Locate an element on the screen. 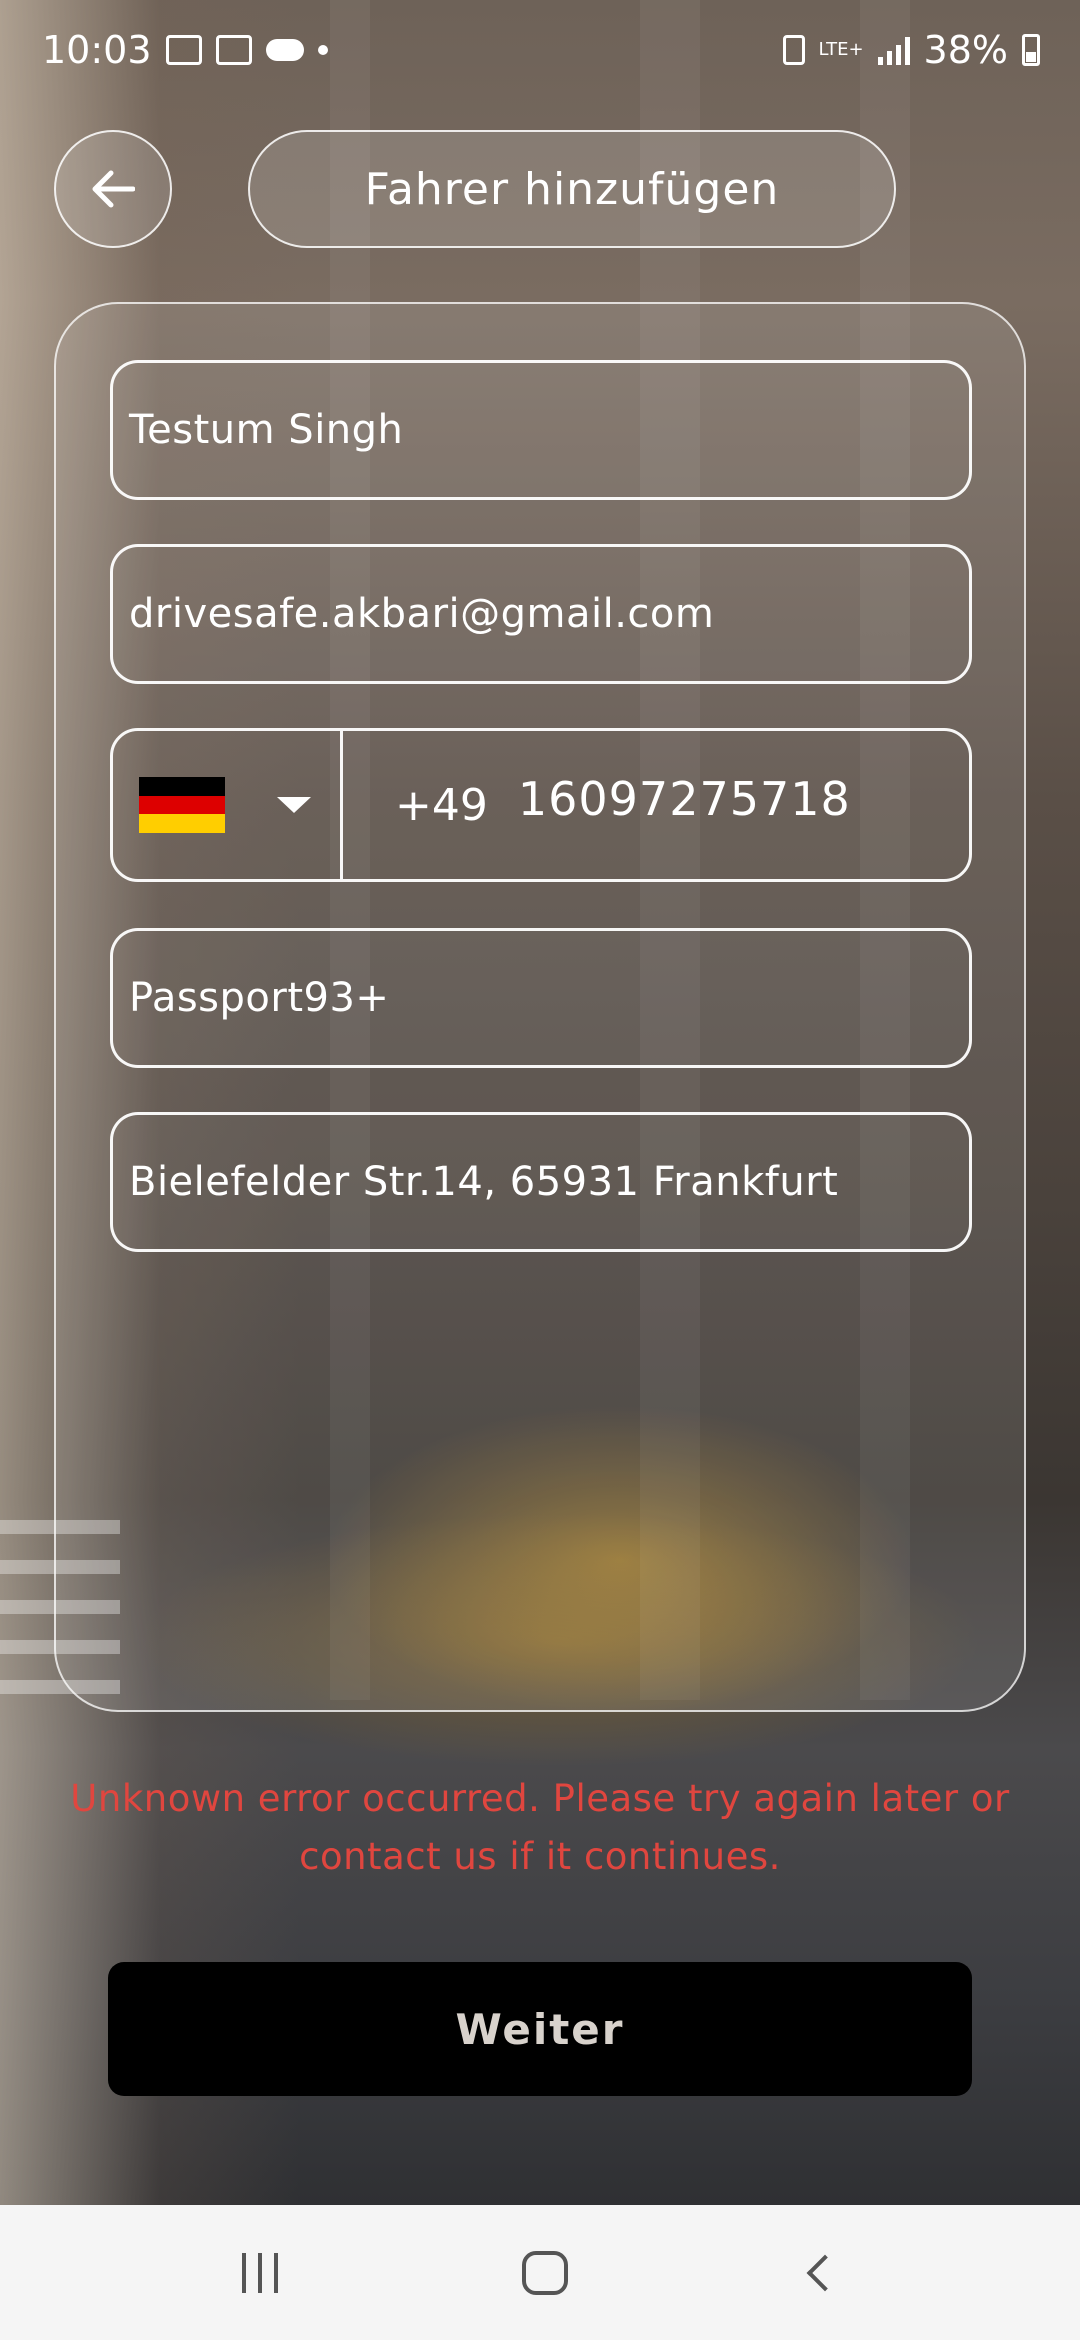  email-field: drivesafe.akbari@gmail.com is located at coordinates (541, 614).